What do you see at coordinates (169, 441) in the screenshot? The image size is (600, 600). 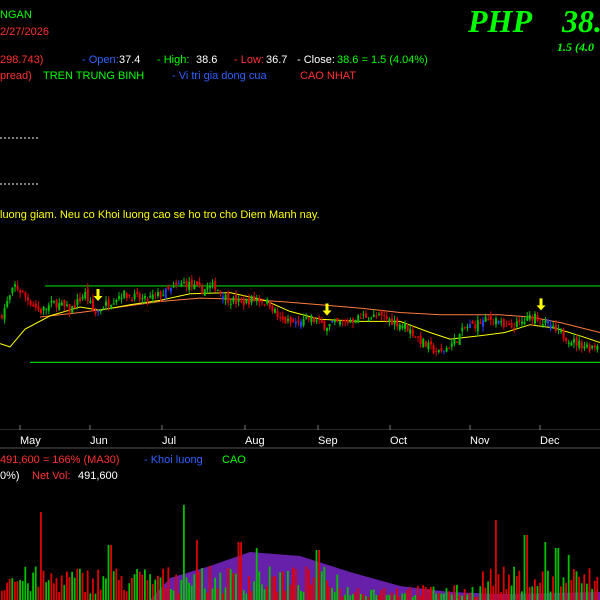 I see `x-tick-label: Jul` at bounding box center [169, 441].